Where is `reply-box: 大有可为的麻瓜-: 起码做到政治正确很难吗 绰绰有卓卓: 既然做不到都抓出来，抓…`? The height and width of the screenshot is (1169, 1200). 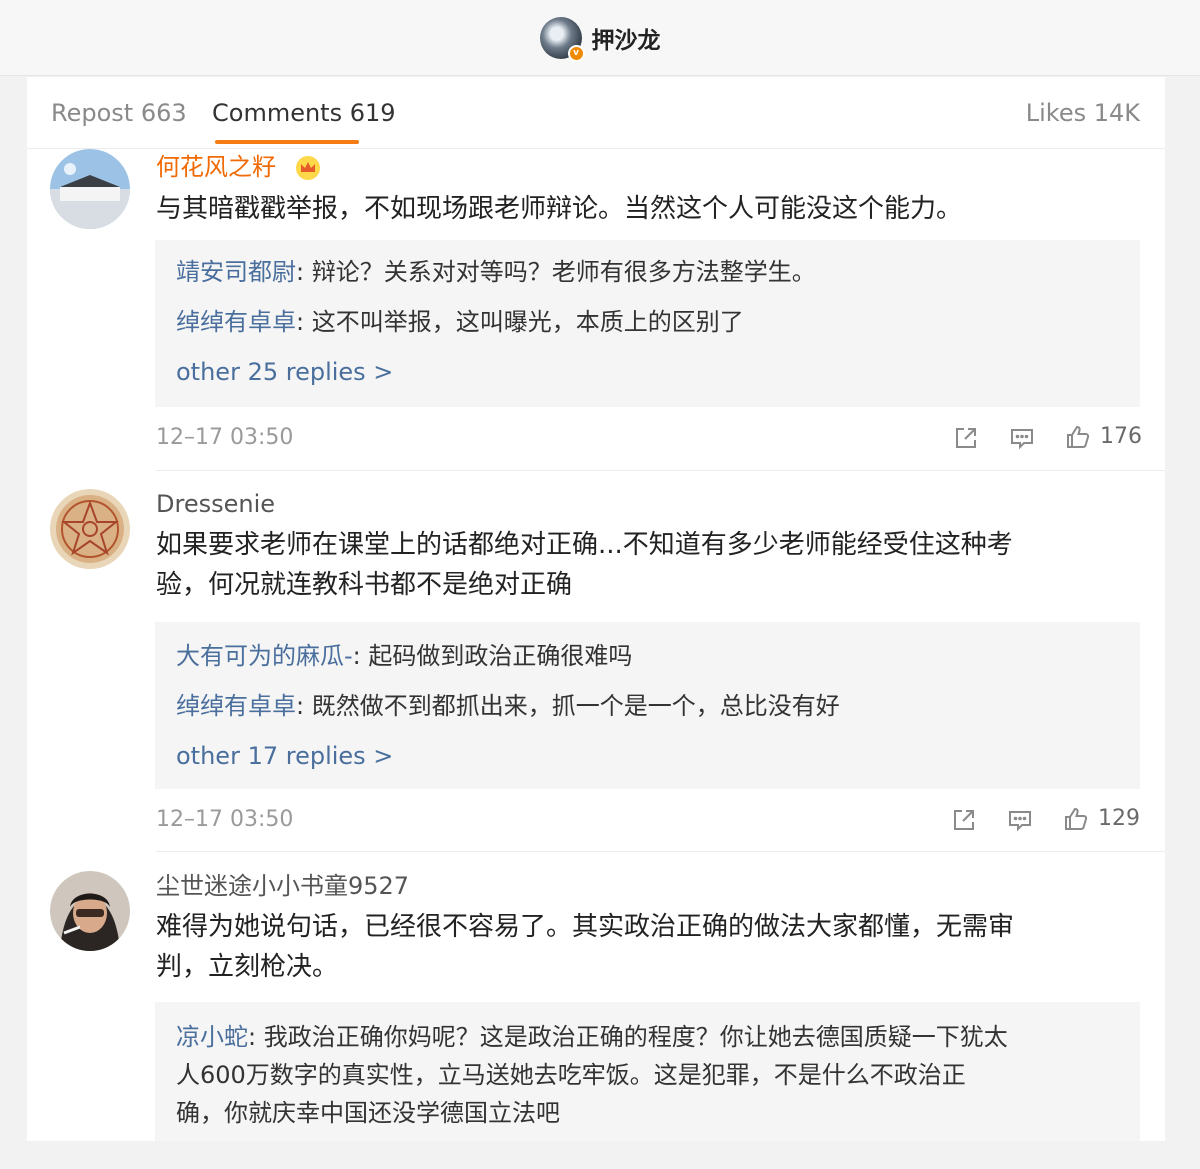 reply-box: 大有可为的麻瓜-: 起码做到政治正确很难吗 绰绰有卓卓: 既然做不到都抓出来，抓… is located at coordinates (647, 705).